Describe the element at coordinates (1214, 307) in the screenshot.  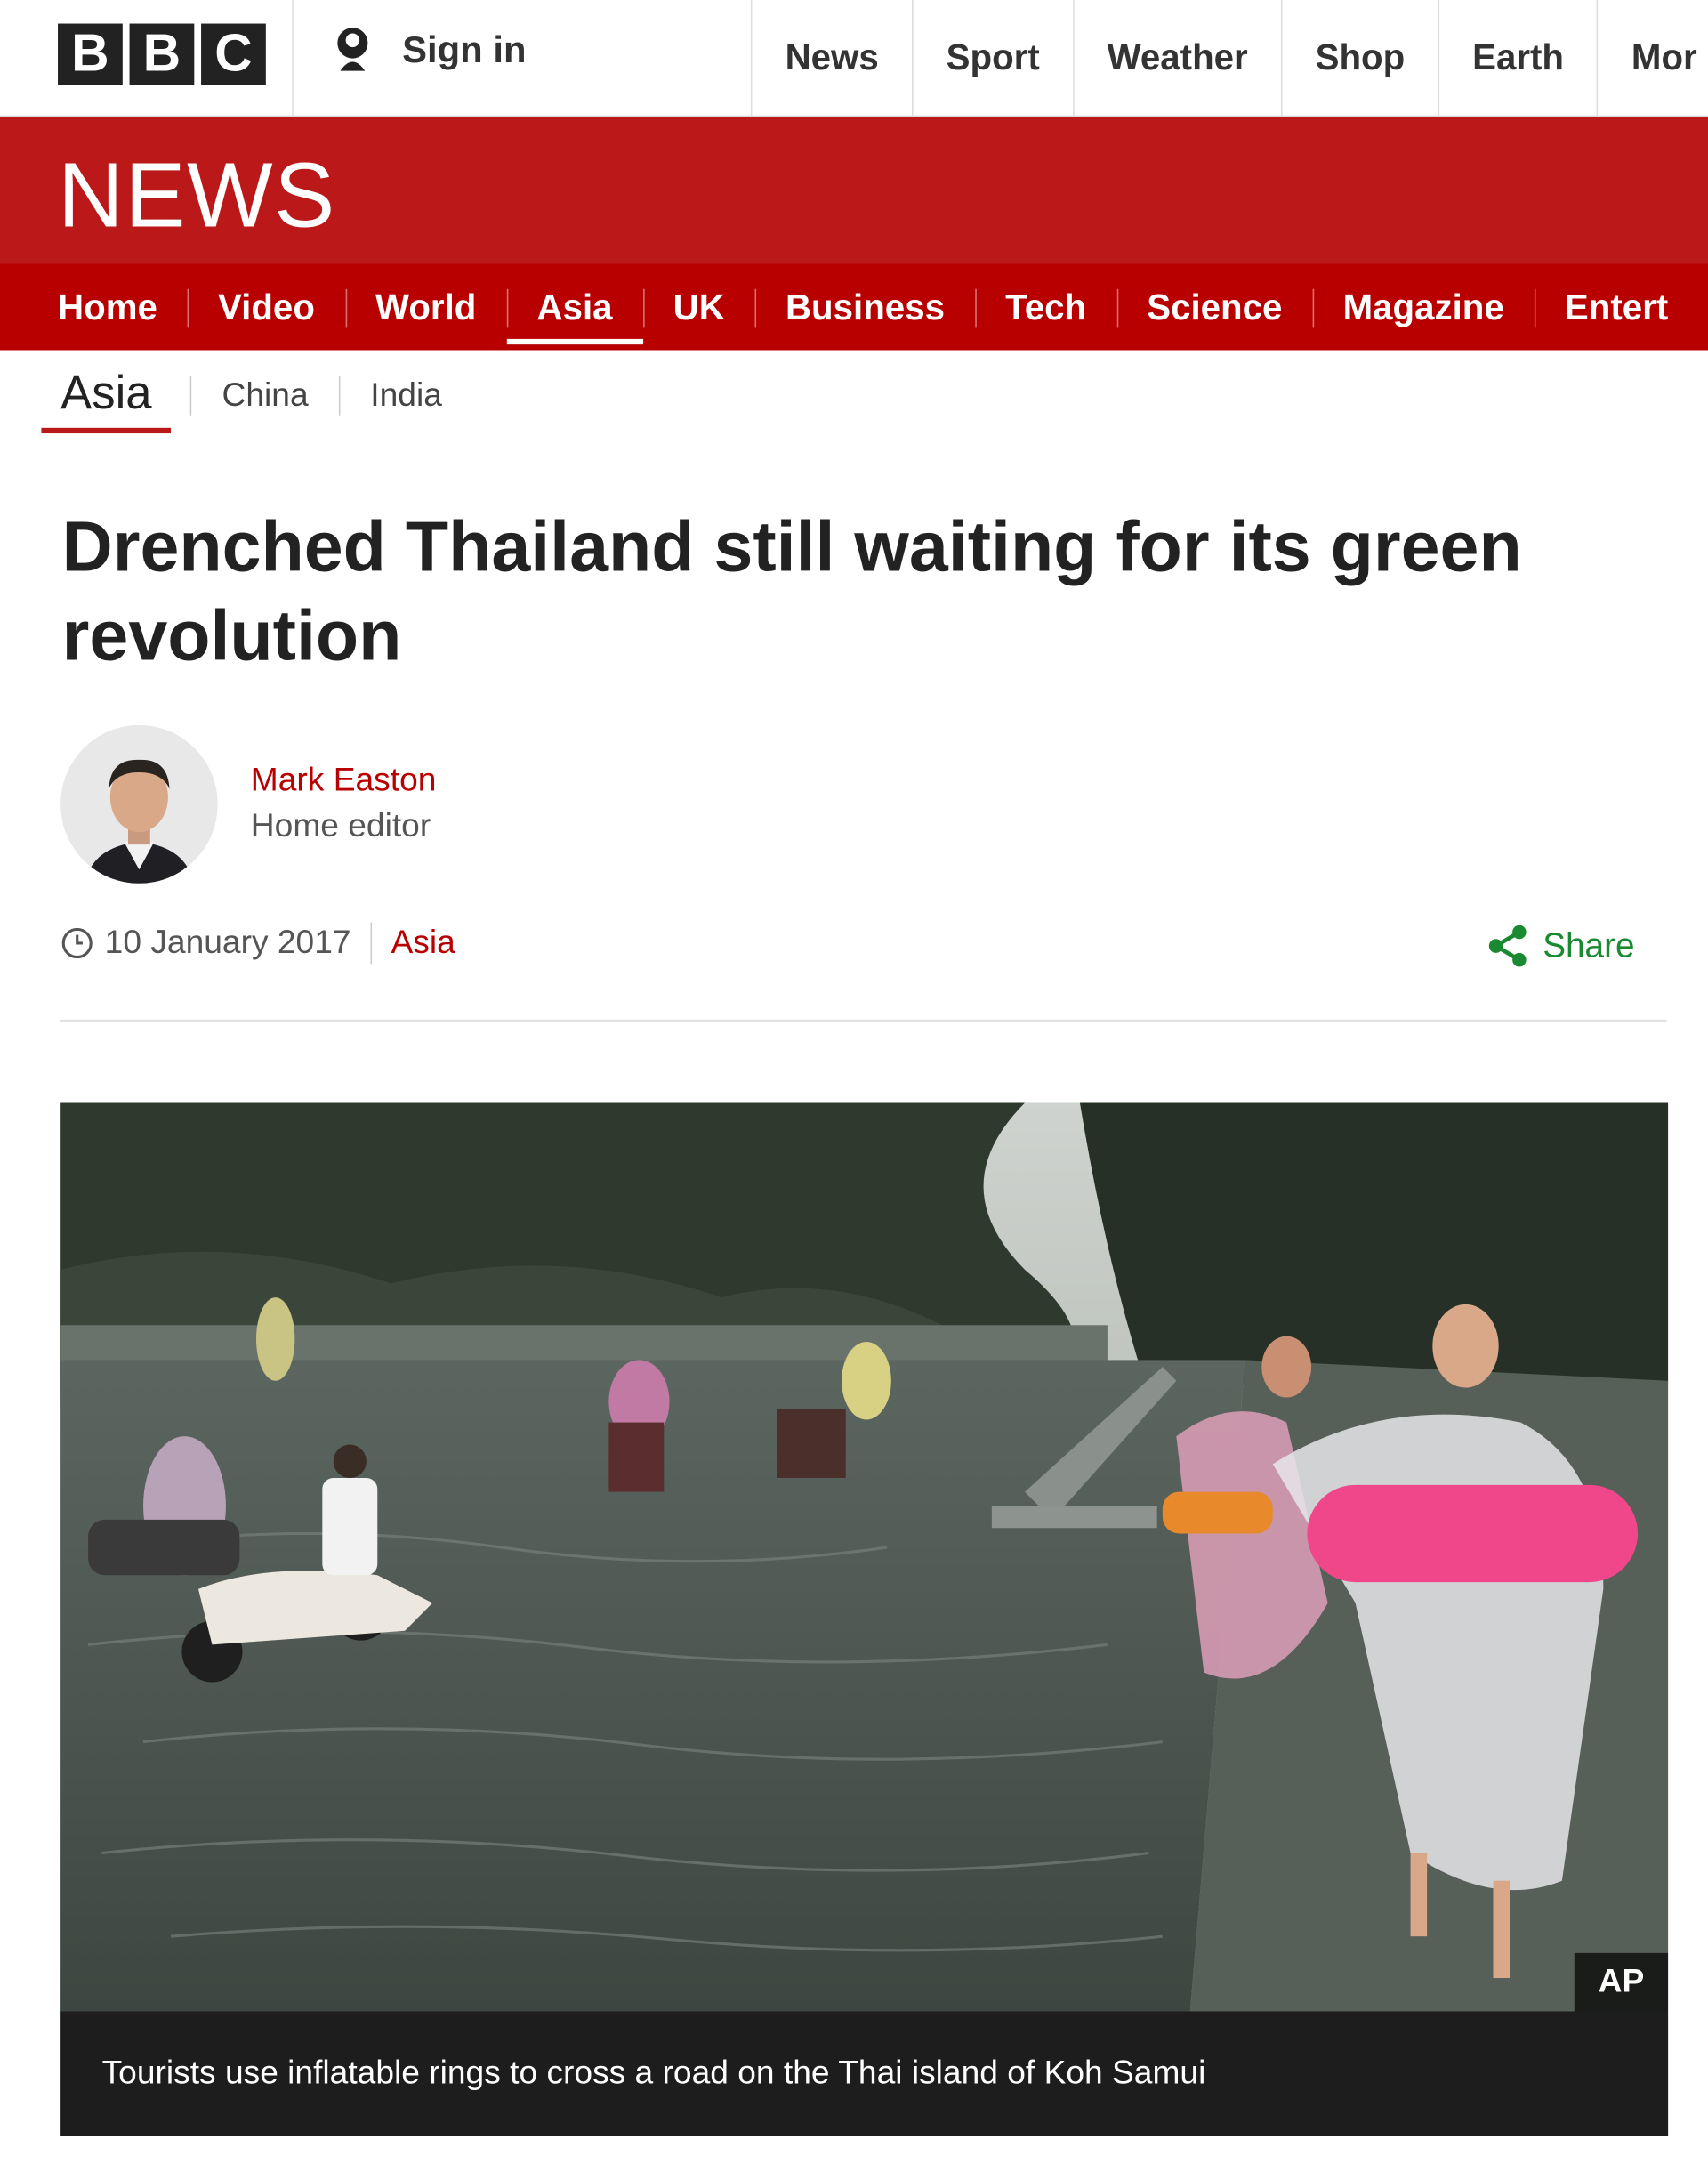
I see `nav-item-science: Science` at that location.